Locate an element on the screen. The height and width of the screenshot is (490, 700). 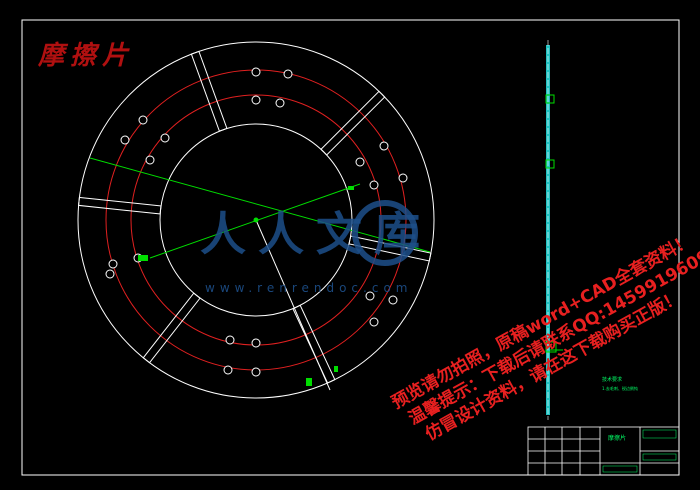
tech-requirement-label: 技术要求 is located at coordinates (612, 379).